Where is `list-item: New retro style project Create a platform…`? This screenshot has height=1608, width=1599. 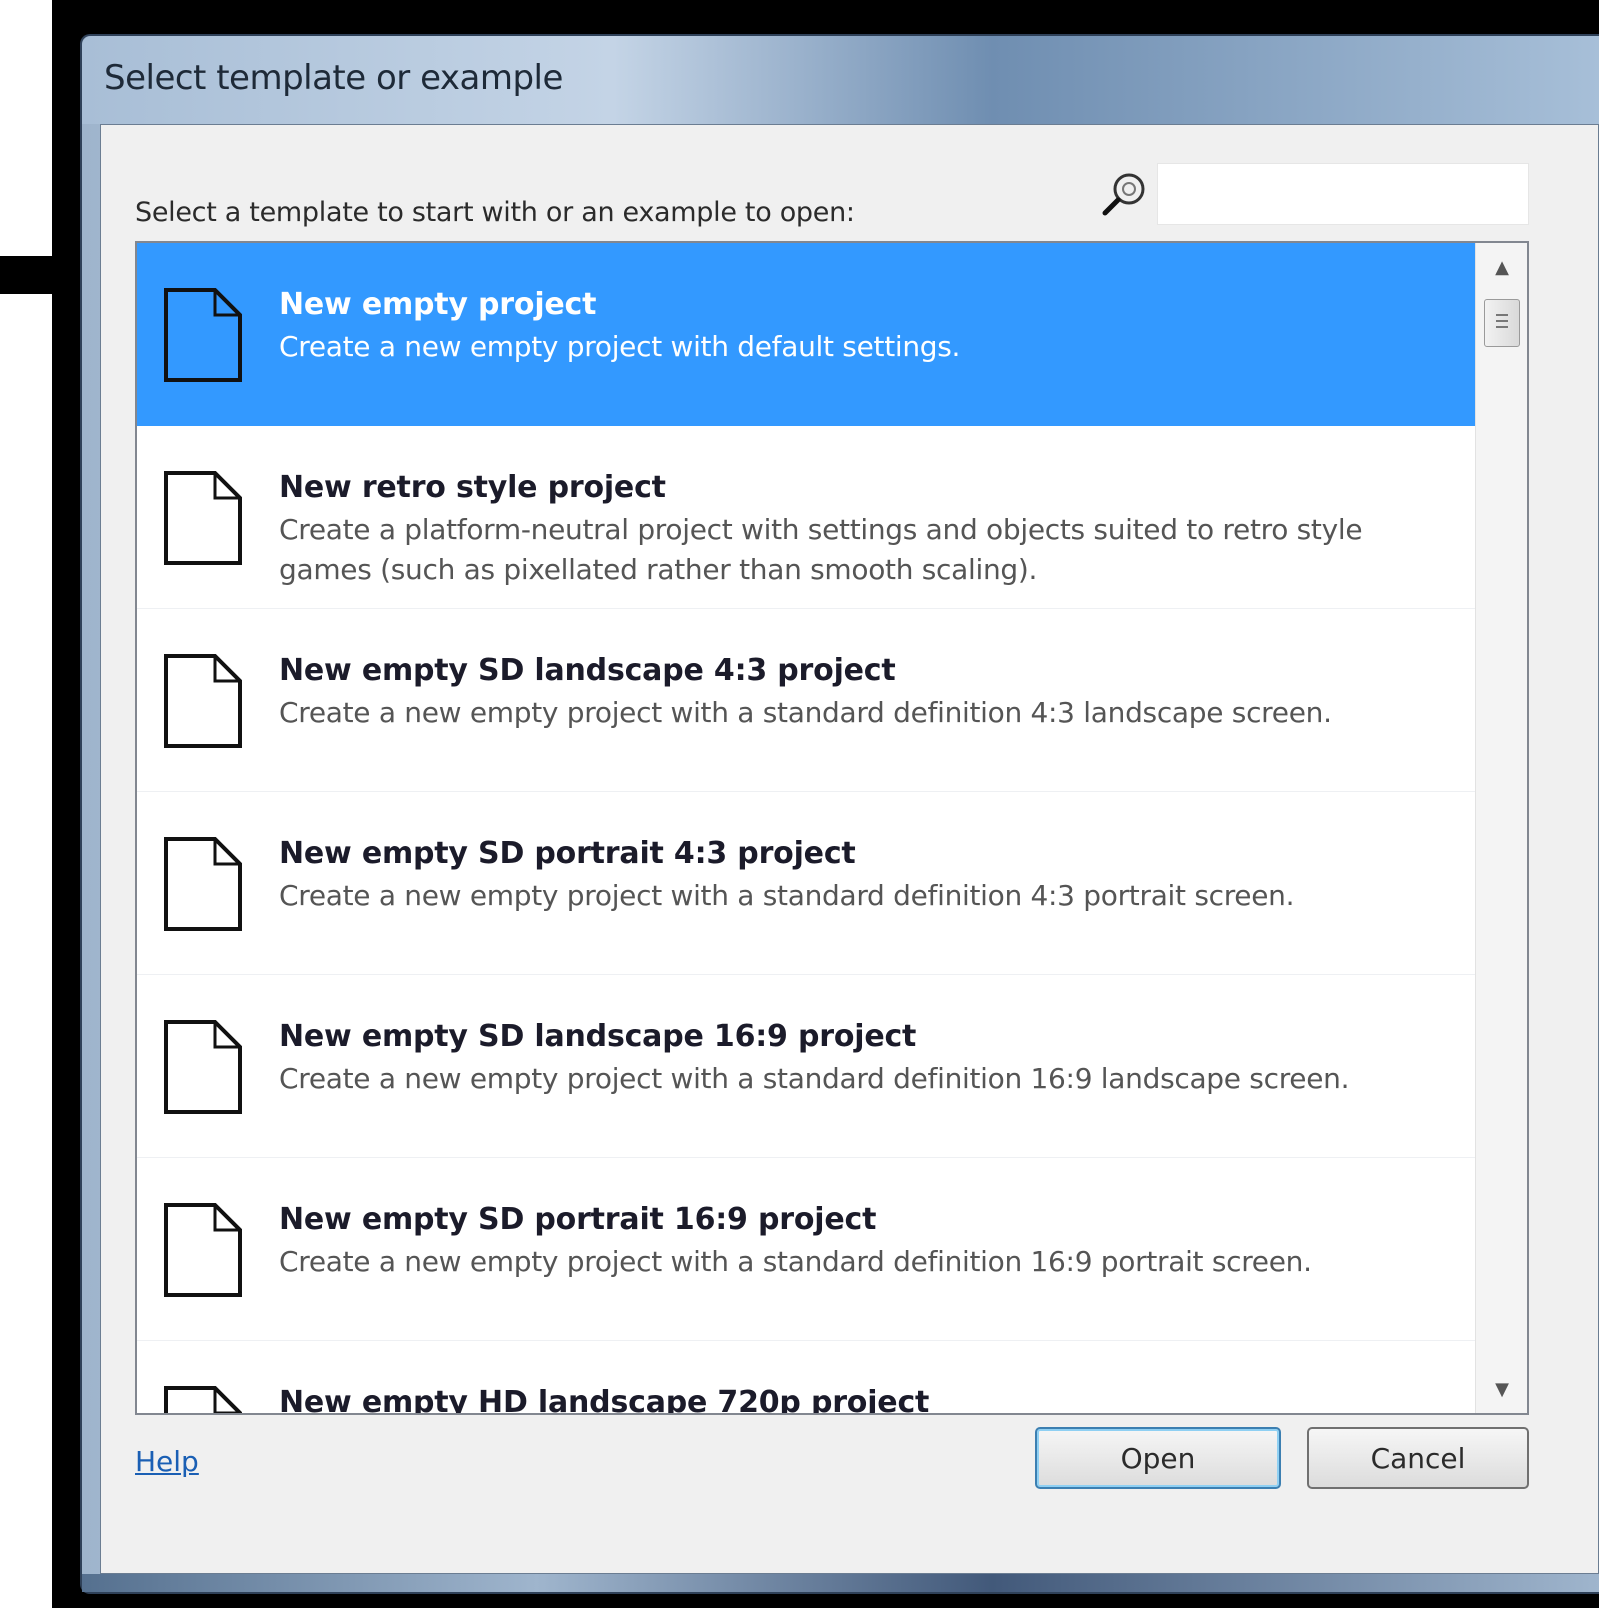
list-item: New retro style project Create a platform… is located at coordinates (806, 517).